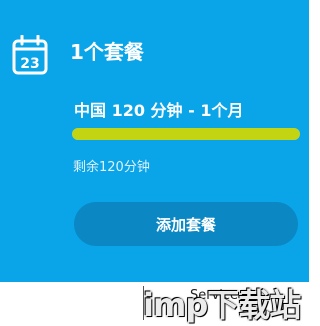  Describe the element at coordinates (159, 110) in the screenshot. I see `plan-title: 中国 120 分钟 - 1个月` at that location.